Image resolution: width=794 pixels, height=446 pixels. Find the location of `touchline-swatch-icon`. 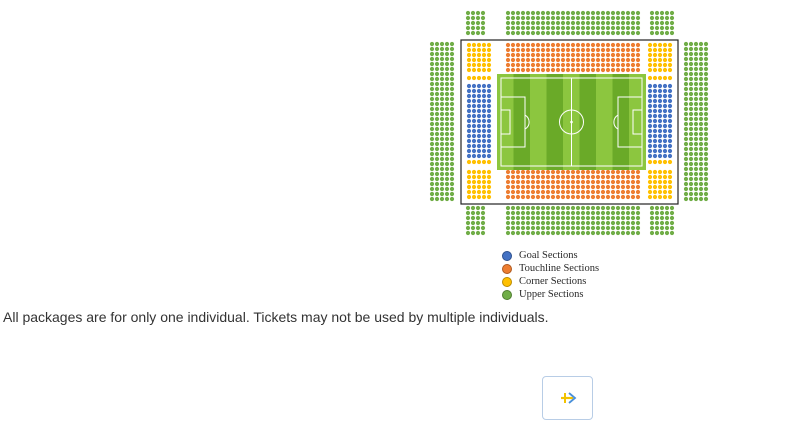

touchline-swatch-icon is located at coordinates (507, 268).